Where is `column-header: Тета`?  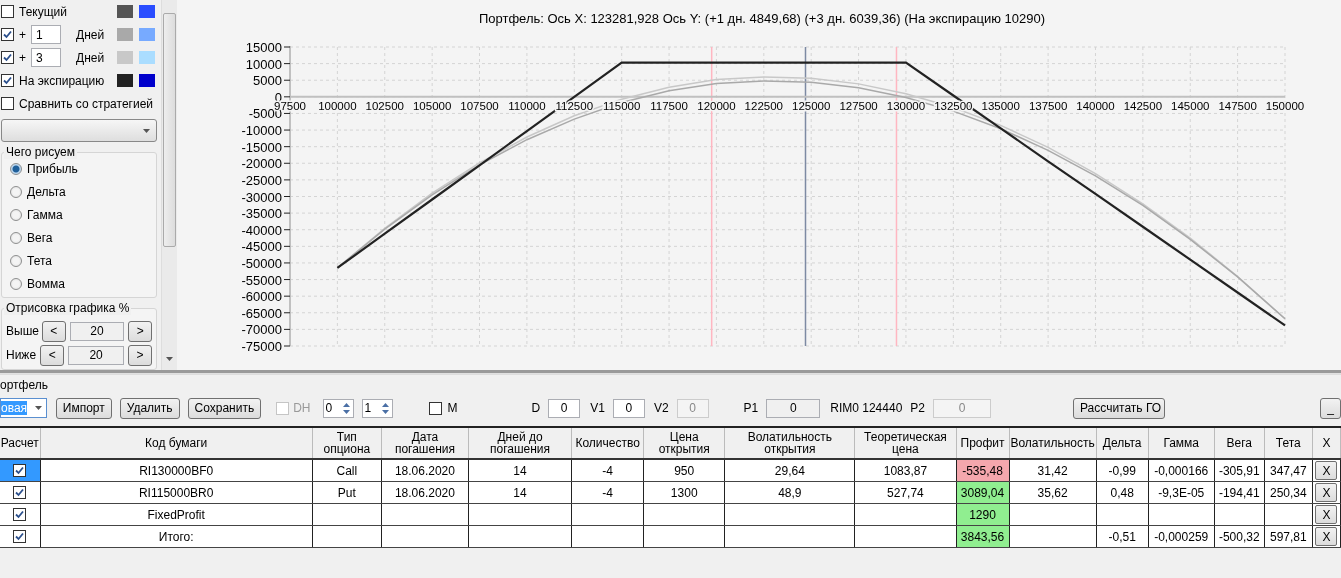
column-header: Тета is located at coordinates (1288, 443).